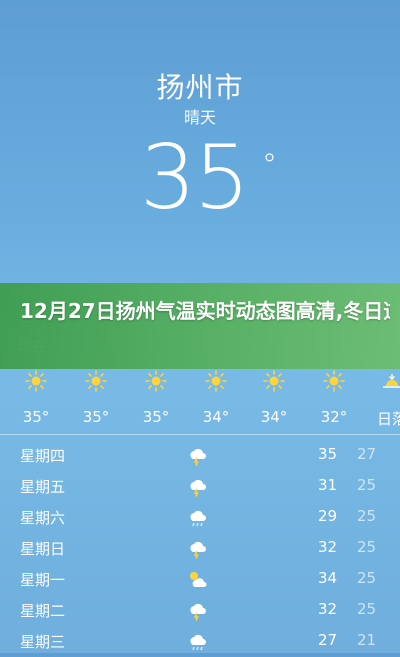  Describe the element at coordinates (269, 165) in the screenshot. I see `degree-symbol: °` at that location.